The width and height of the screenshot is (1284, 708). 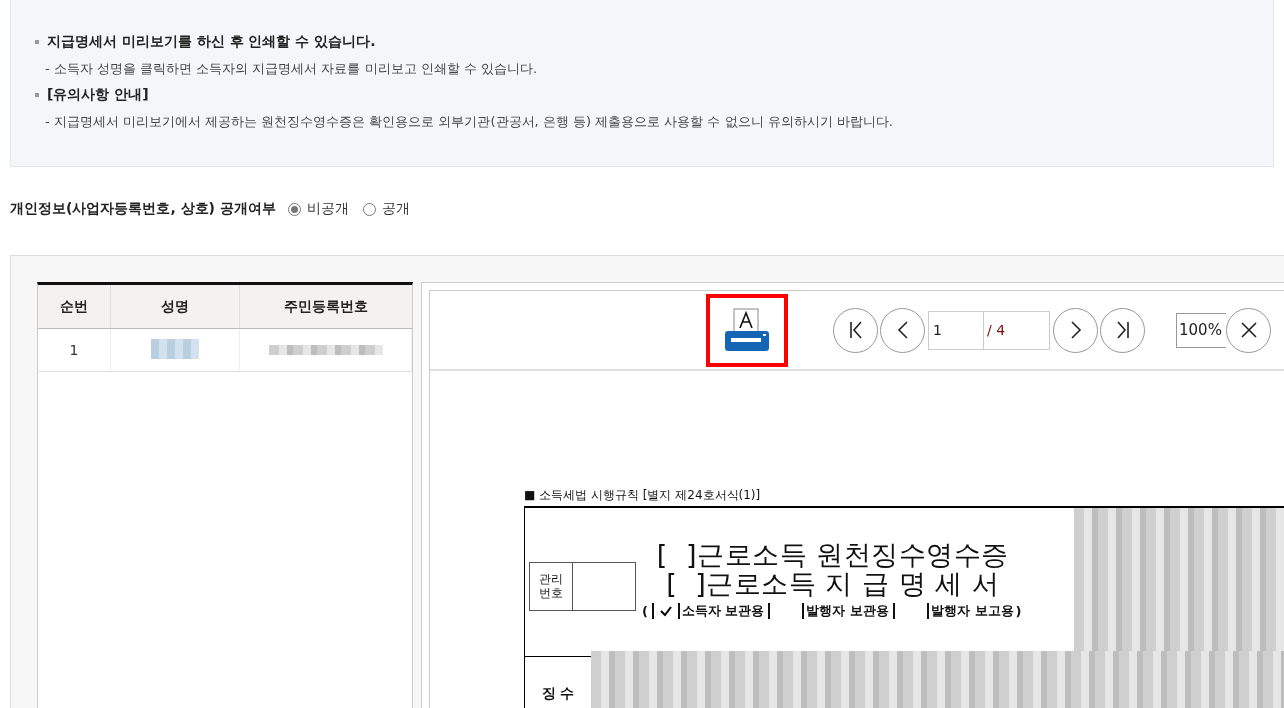 I want to click on notice-text: - 소득자 성명을 클릭하면 소득자의 지급명세서 자료를 미리보고 인쇄할 수 있습니다., so click(x=291, y=69).